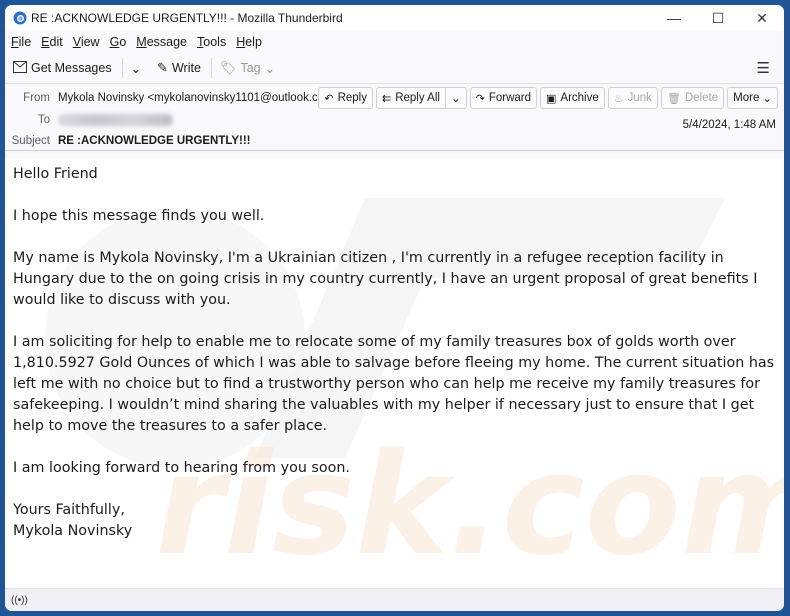  I want to click on reply-button: ↶ Reply, so click(345, 98).